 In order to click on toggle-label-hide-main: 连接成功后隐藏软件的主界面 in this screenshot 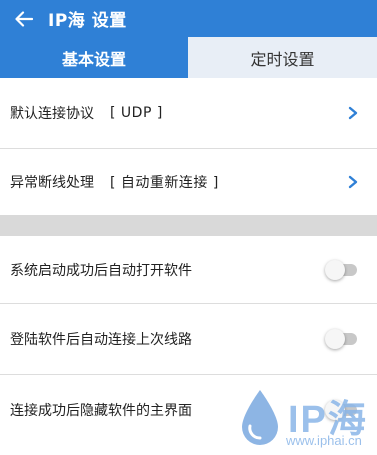, I will do `click(101, 411)`.